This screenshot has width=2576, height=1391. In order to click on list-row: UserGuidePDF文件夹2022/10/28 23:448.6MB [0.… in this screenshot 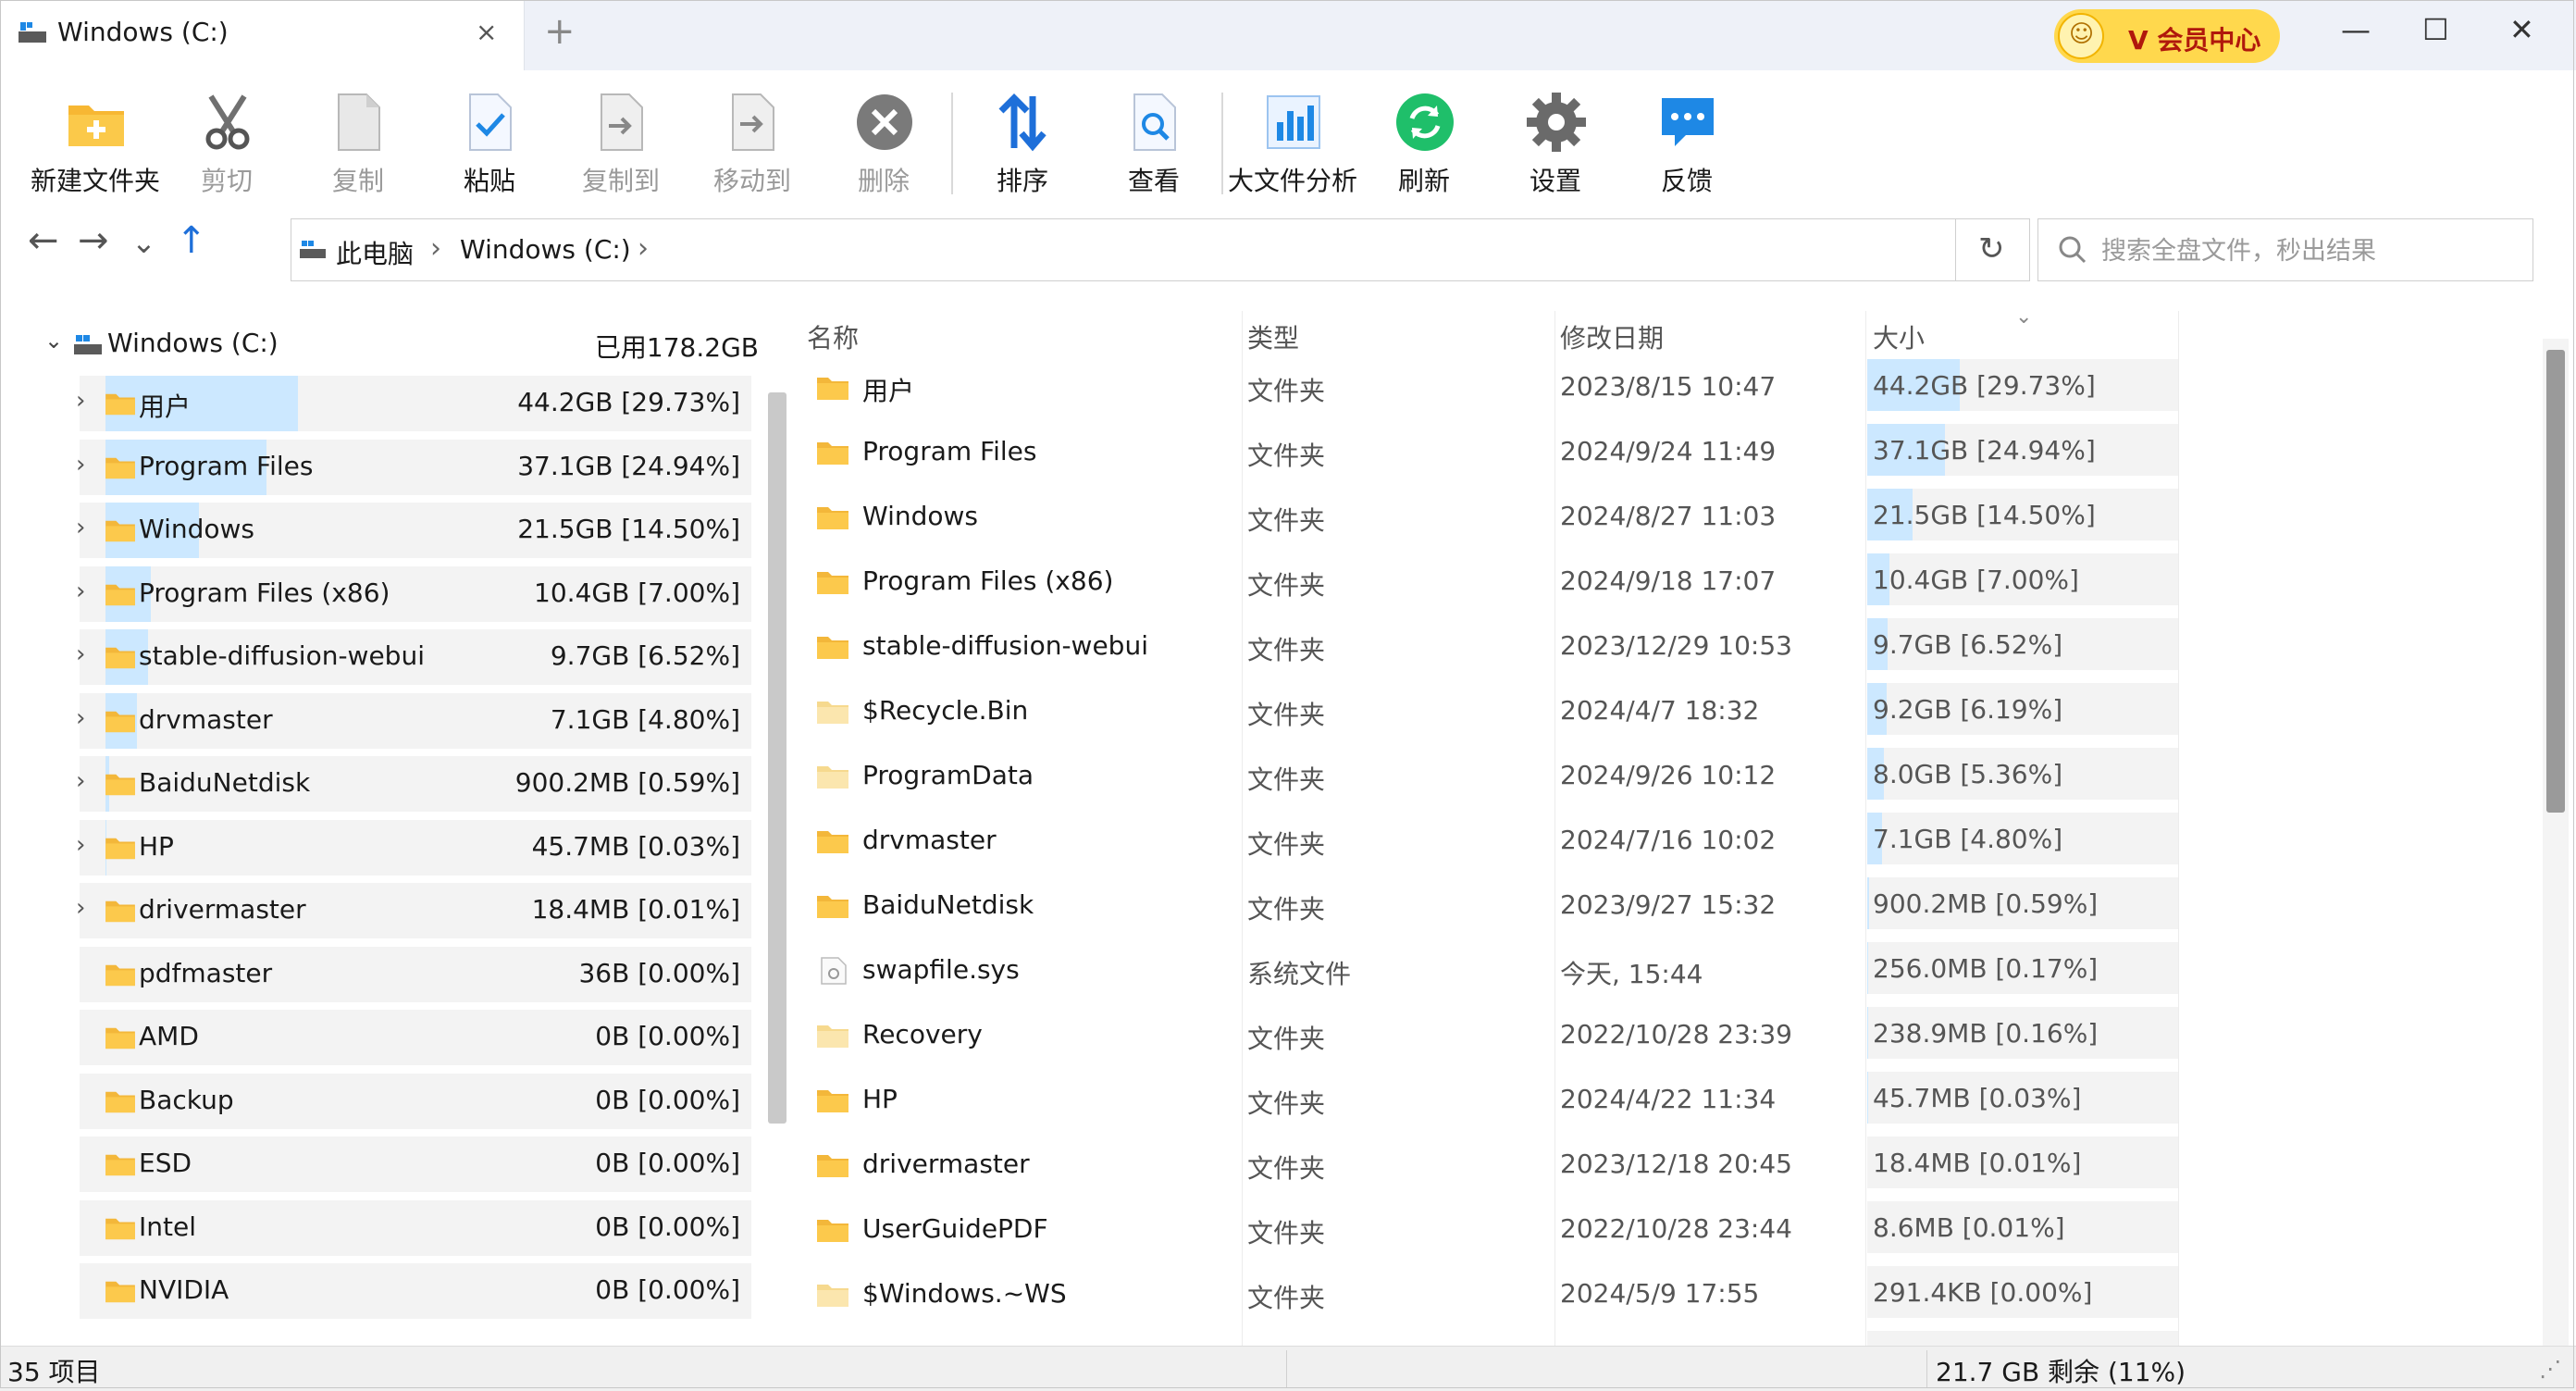, I will do `click(1673, 1230)`.